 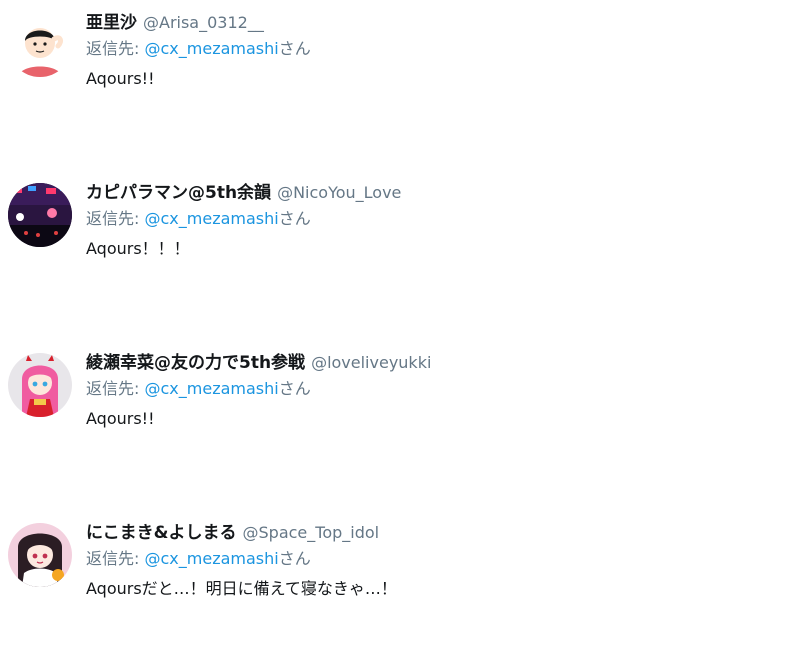 What do you see at coordinates (111, 23) in the screenshot?
I see `display-name: 亜里沙` at bounding box center [111, 23].